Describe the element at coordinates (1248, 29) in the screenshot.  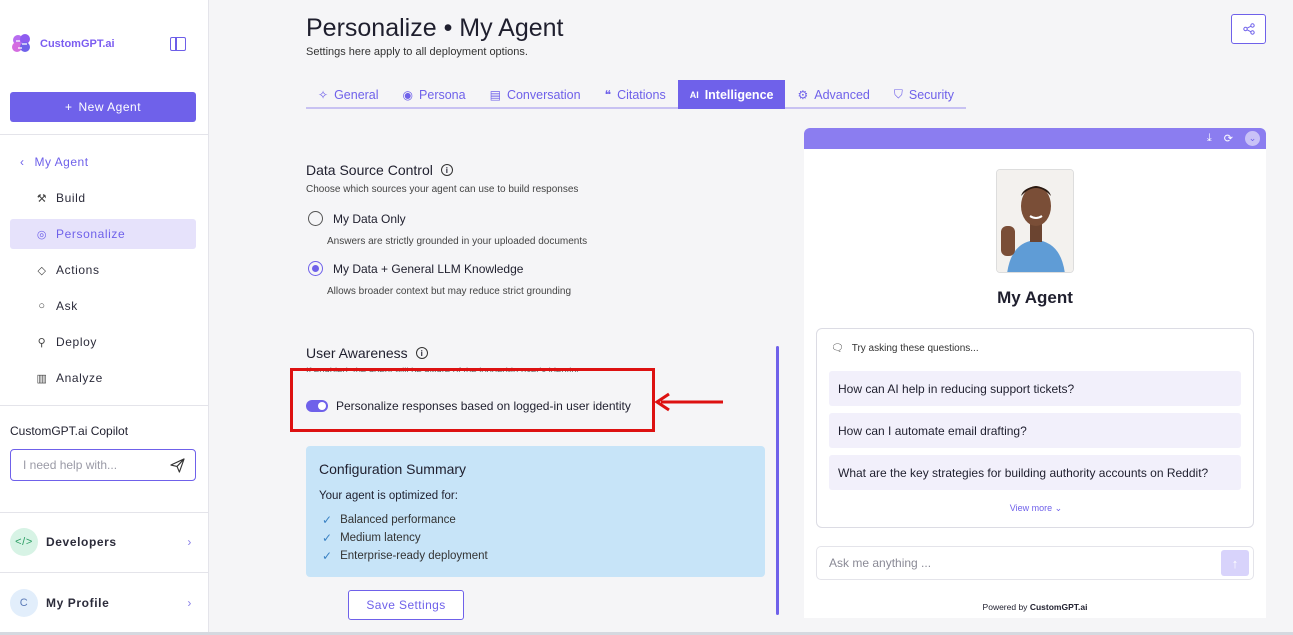
I see `share-button` at that location.